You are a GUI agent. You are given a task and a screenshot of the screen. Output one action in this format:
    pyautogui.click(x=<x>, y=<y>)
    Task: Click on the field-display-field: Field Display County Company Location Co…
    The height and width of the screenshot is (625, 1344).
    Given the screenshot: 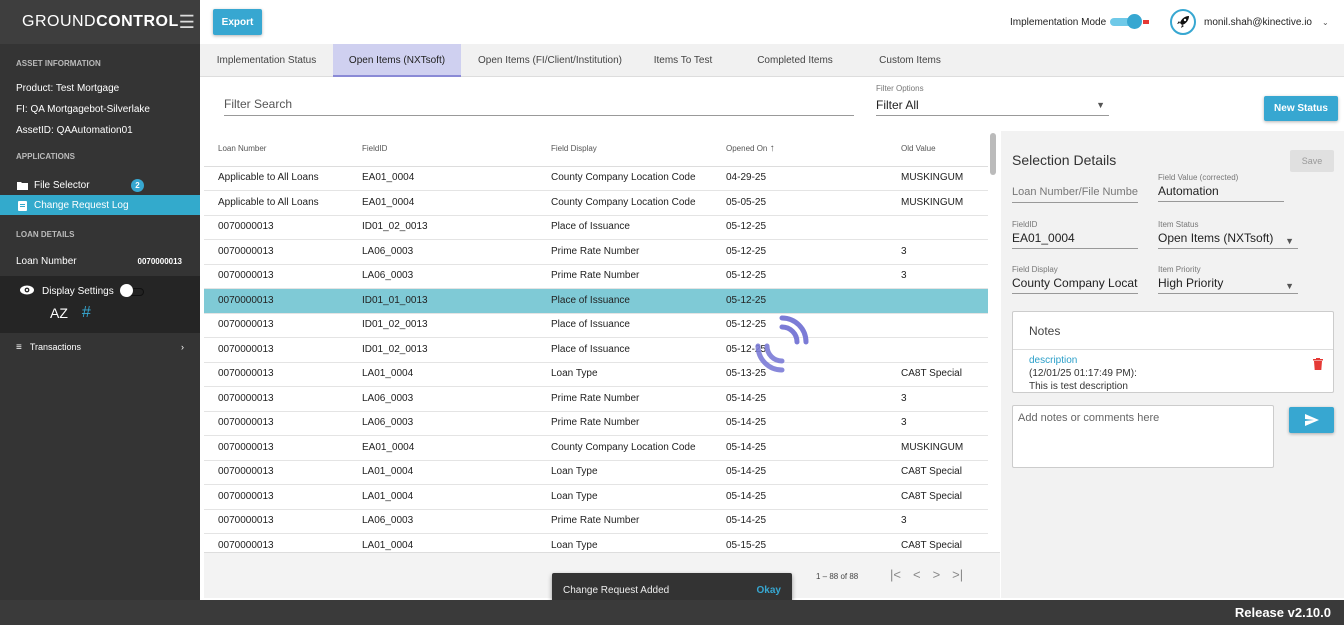 What is the action you would take?
    pyautogui.click(x=1075, y=279)
    